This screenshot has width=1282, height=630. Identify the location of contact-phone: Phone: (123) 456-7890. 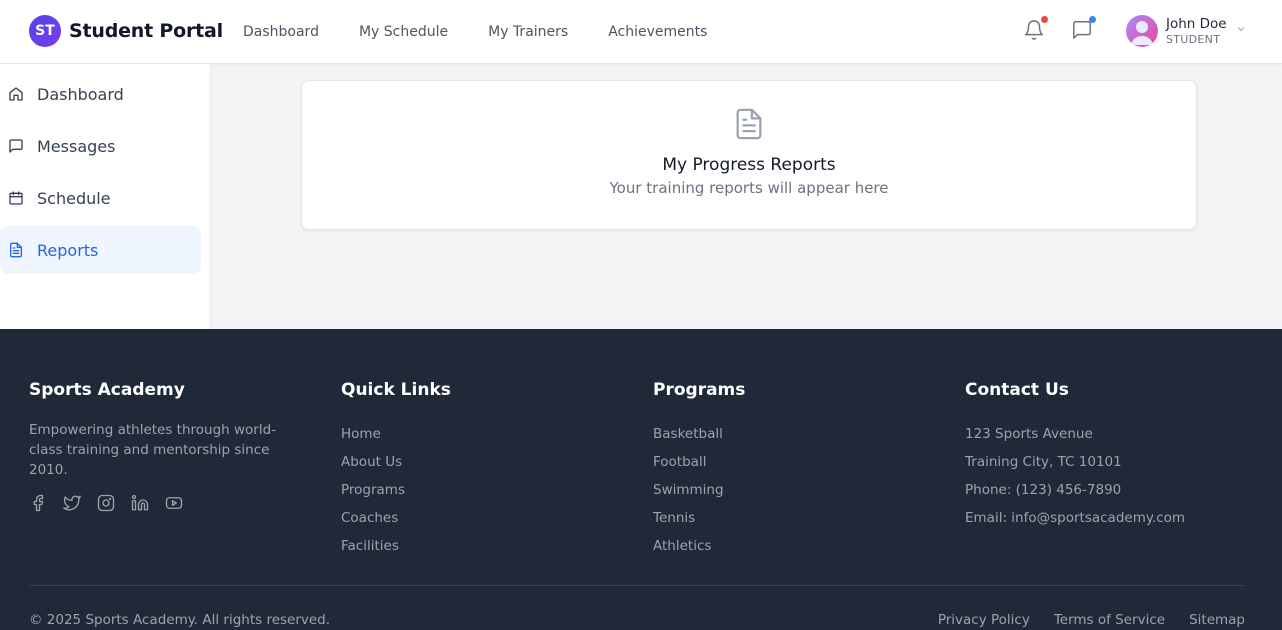
(1043, 490).